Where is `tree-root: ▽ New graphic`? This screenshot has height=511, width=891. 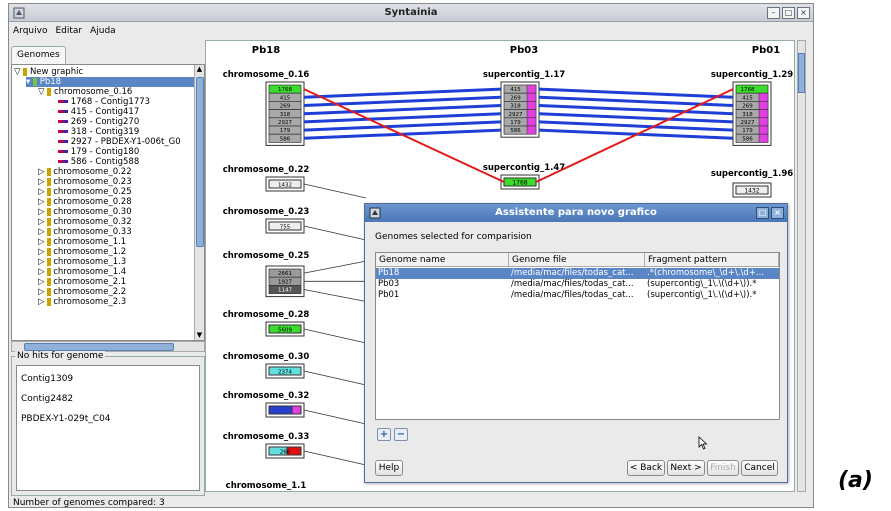 tree-root: ▽ New graphic is located at coordinates (48, 72).